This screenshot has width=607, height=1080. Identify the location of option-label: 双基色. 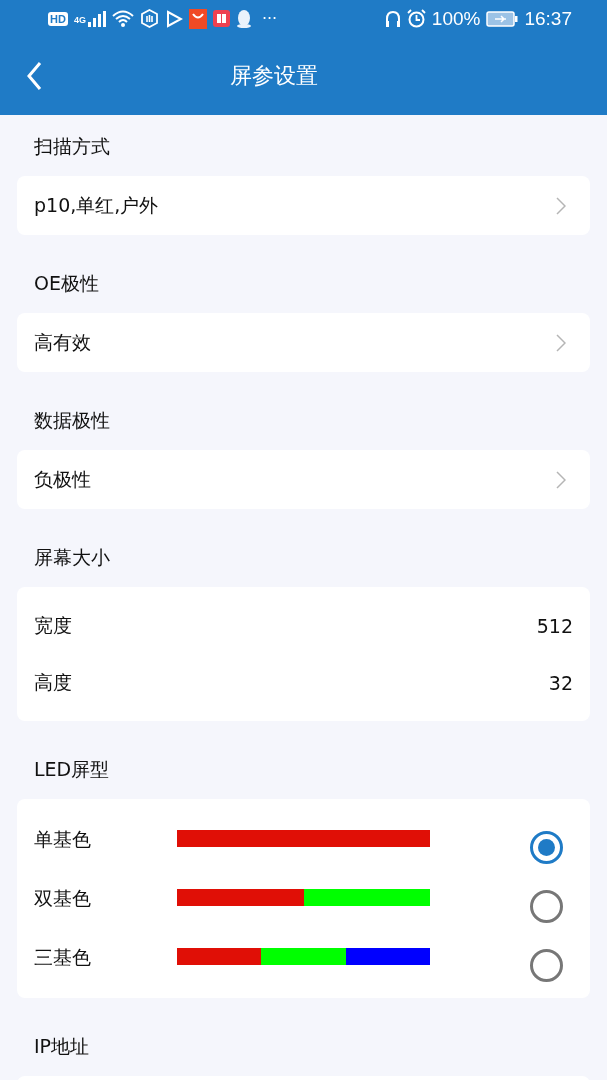
(63, 898).